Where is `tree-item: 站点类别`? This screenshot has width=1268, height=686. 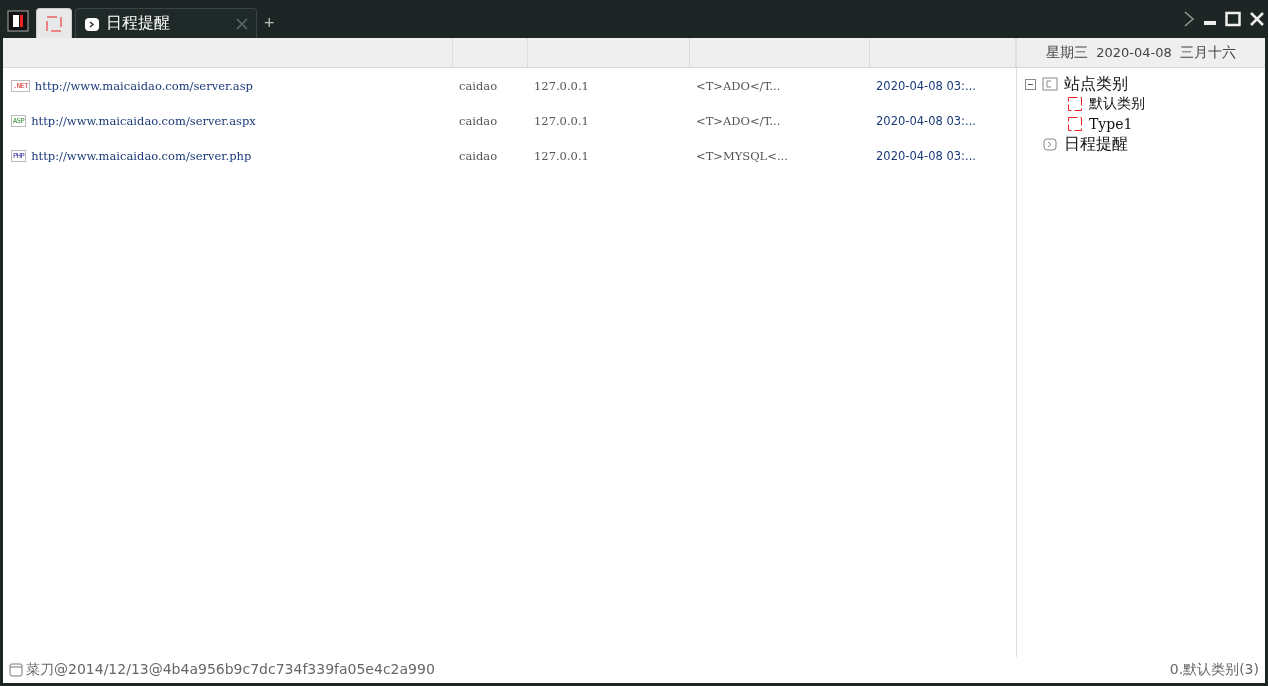 tree-item: 站点类别 is located at coordinates (1096, 84).